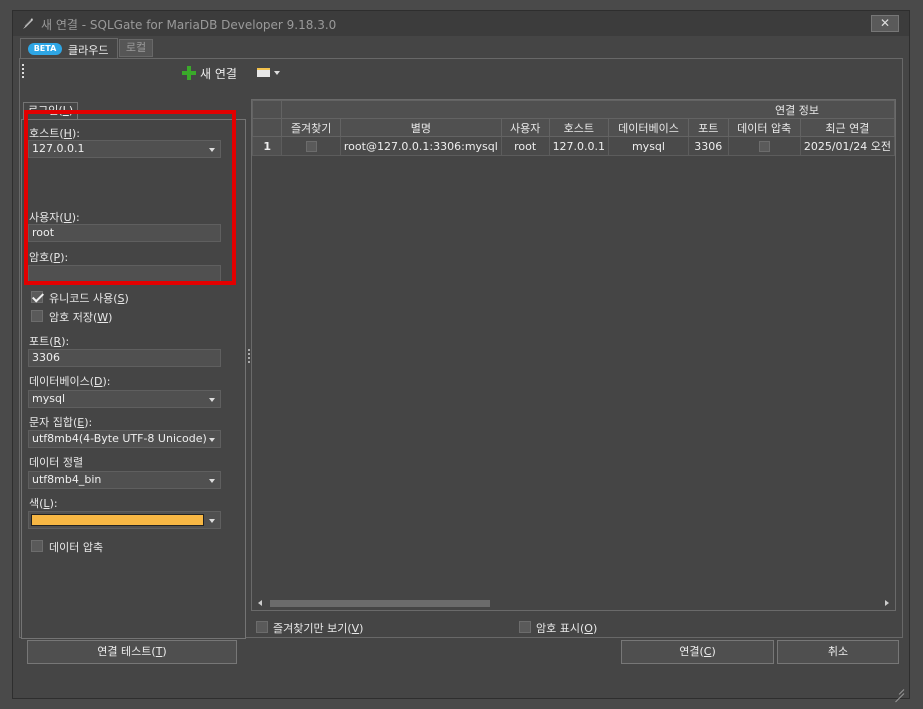 This screenshot has height=709, width=923. What do you see at coordinates (61, 422) in the screenshot?
I see `charset-label: 문자 집합(E):` at bounding box center [61, 422].